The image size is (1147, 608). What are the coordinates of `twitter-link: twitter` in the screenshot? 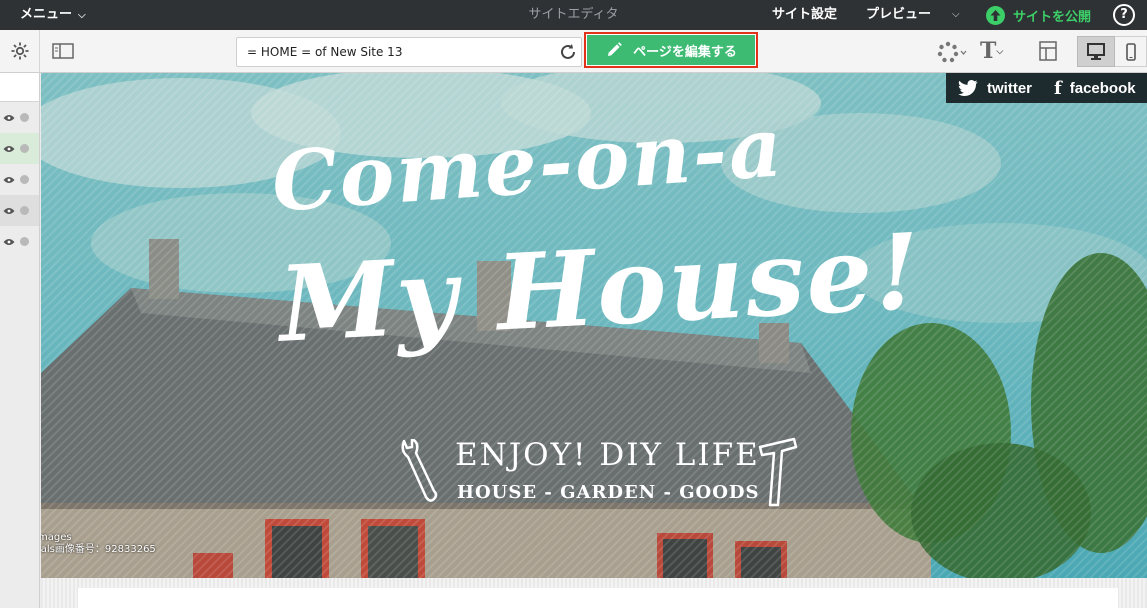 It's located at (995, 88).